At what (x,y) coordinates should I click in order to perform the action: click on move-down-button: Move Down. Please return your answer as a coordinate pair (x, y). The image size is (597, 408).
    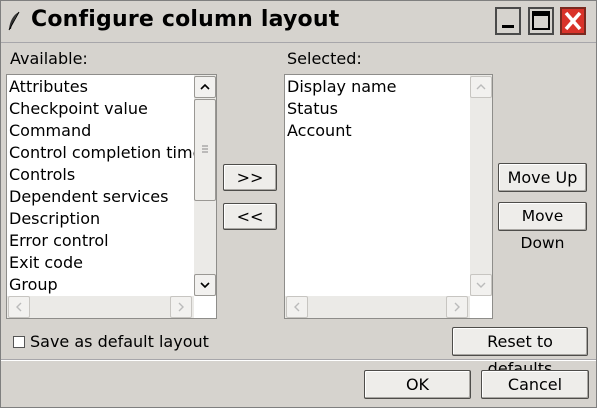
    Looking at the image, I should click on (542, 227).